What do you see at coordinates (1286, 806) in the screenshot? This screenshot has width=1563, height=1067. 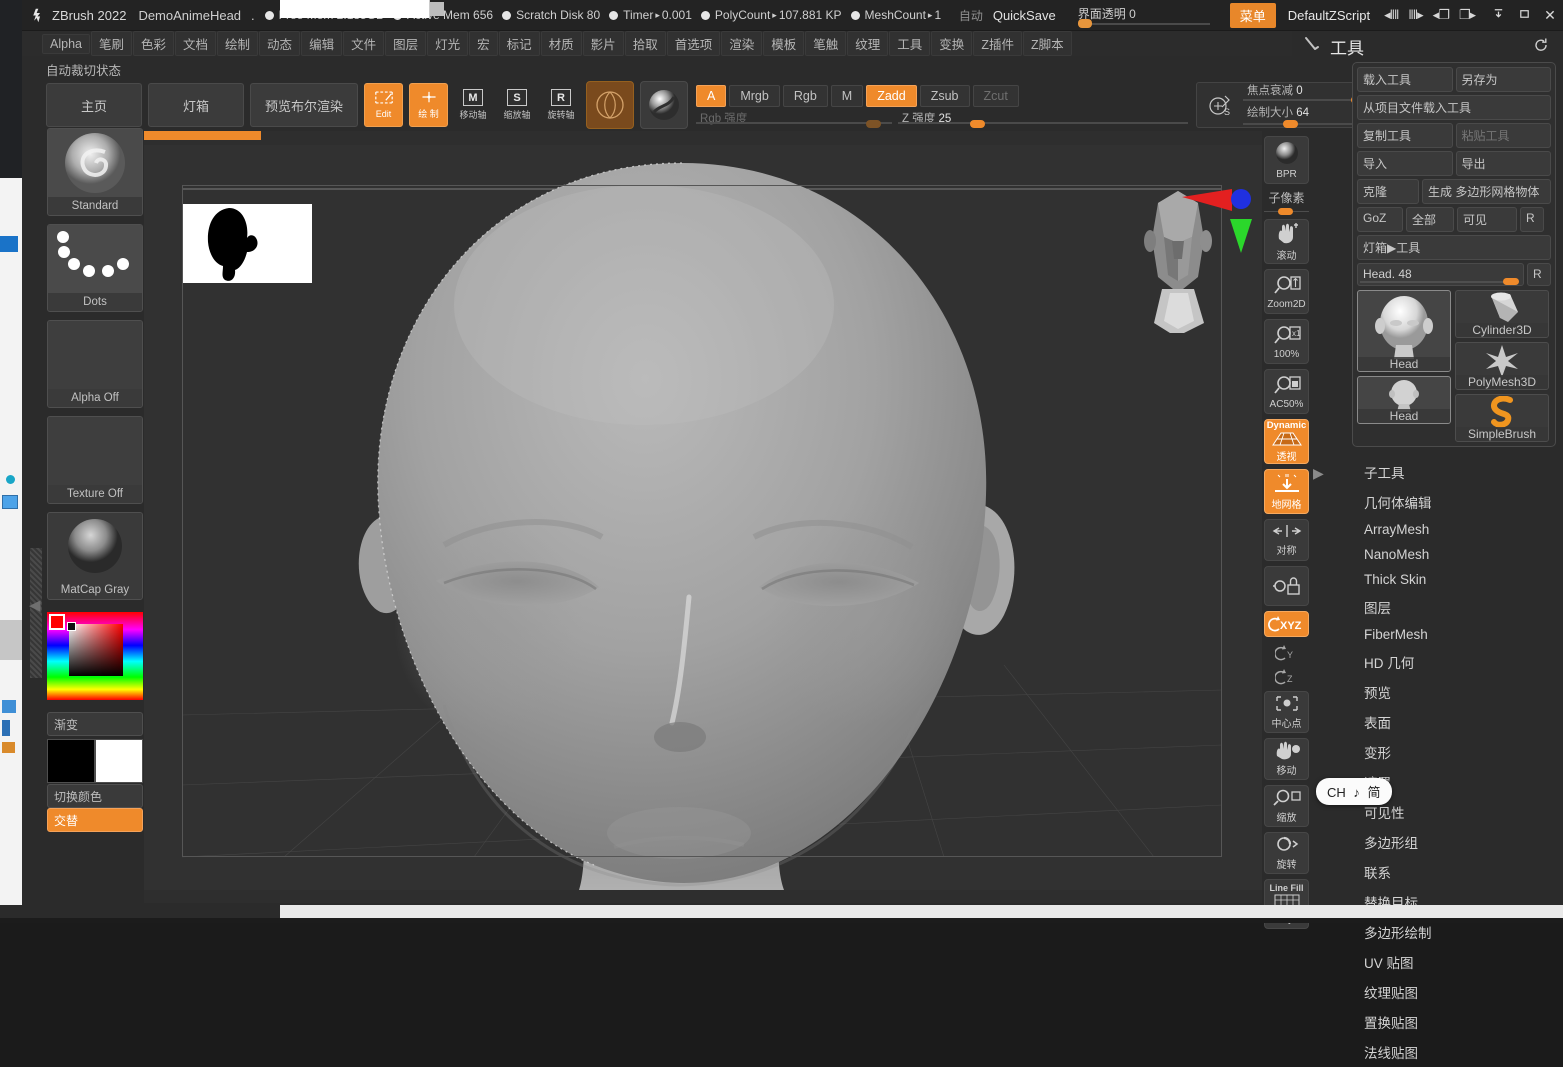 I see `scale-button: 缩放` at bounding box center [1286, 806].